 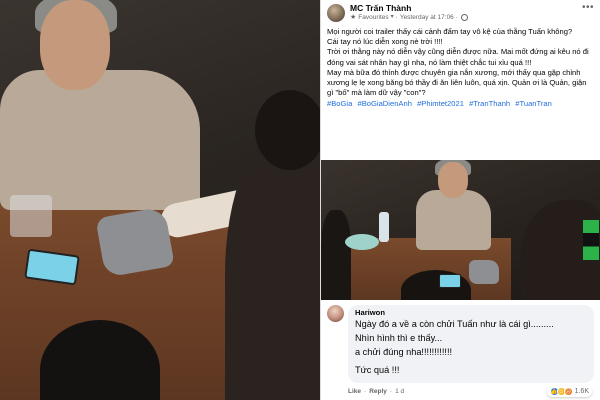 What do you see at coordinates (489, 103) in the screenshot?
I see `hashtag-link: #TranThanh` at bounding box center [489, 103].